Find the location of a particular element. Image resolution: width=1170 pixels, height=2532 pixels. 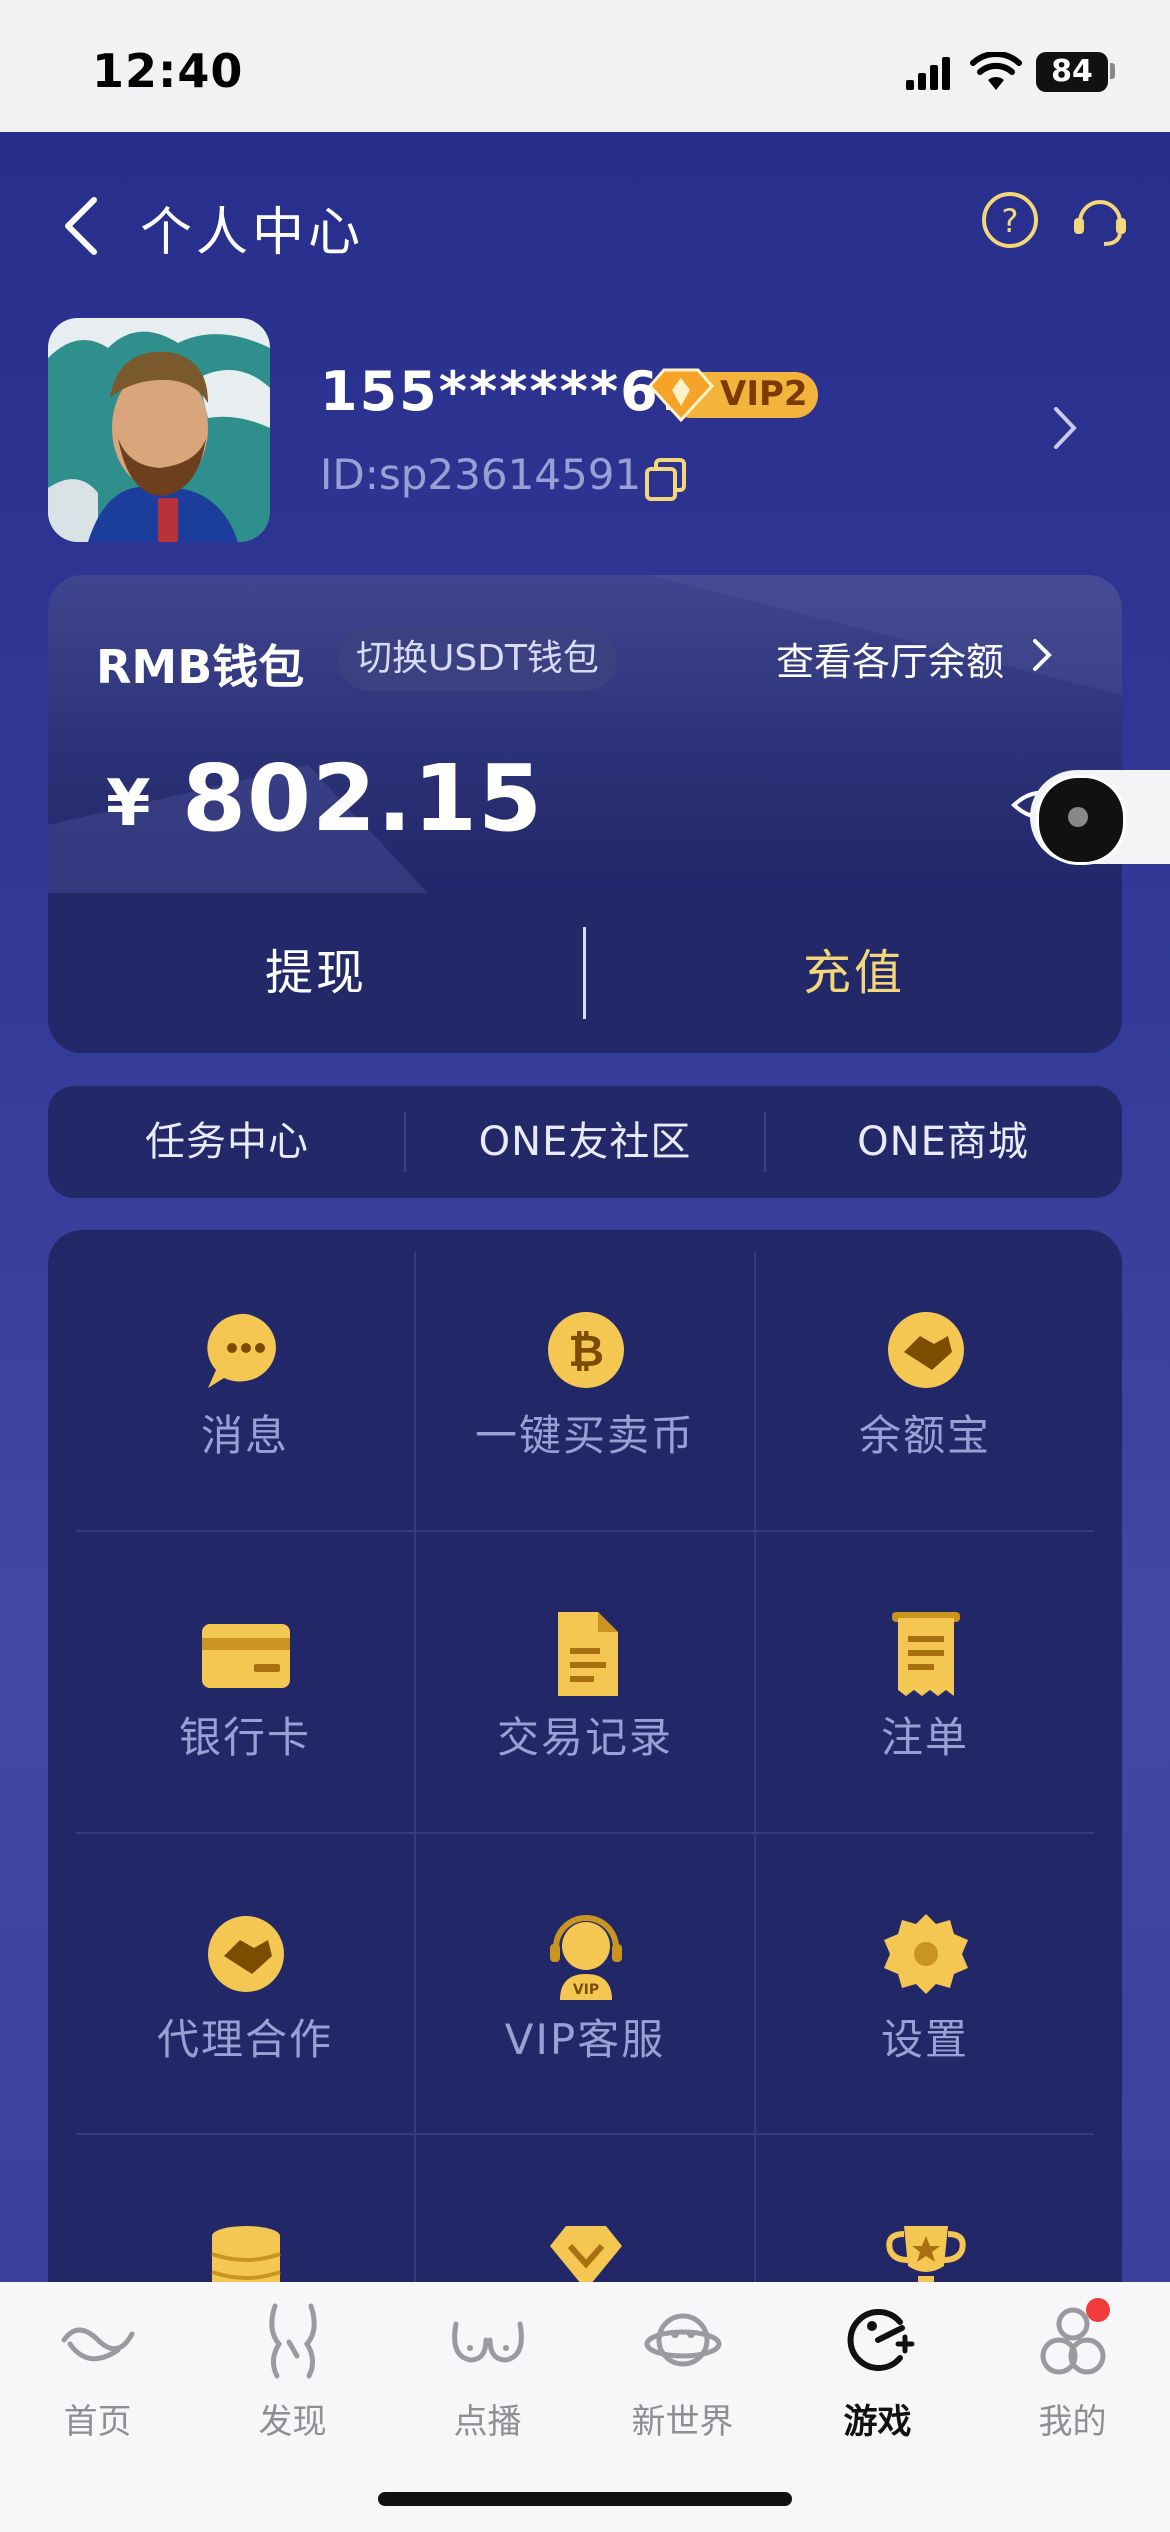

vip-level-label: VIP2 is located at coordinates (764, 394).